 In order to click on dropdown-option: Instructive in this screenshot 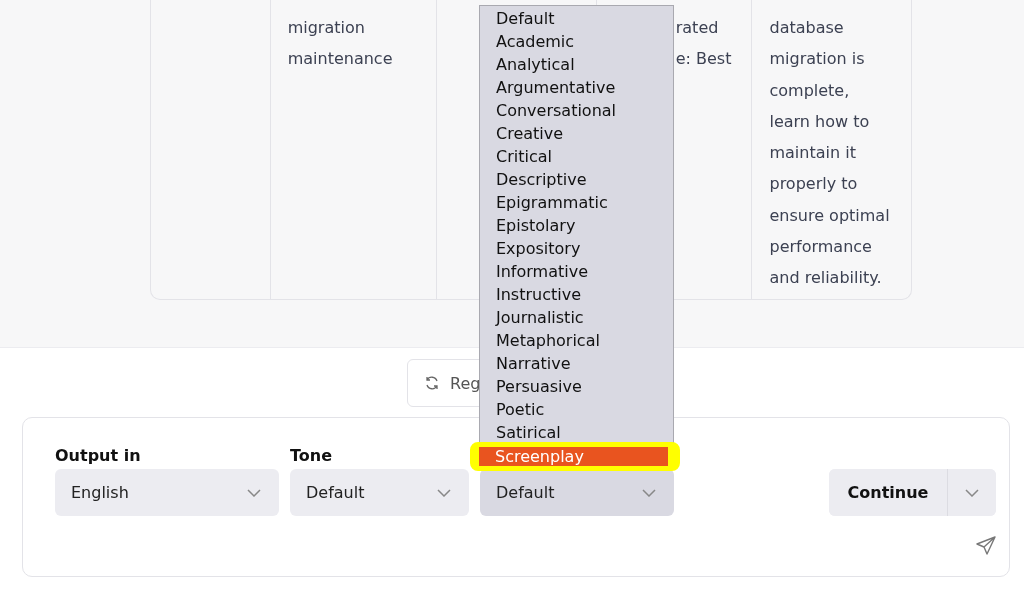, I will do `click(576, 294)`.